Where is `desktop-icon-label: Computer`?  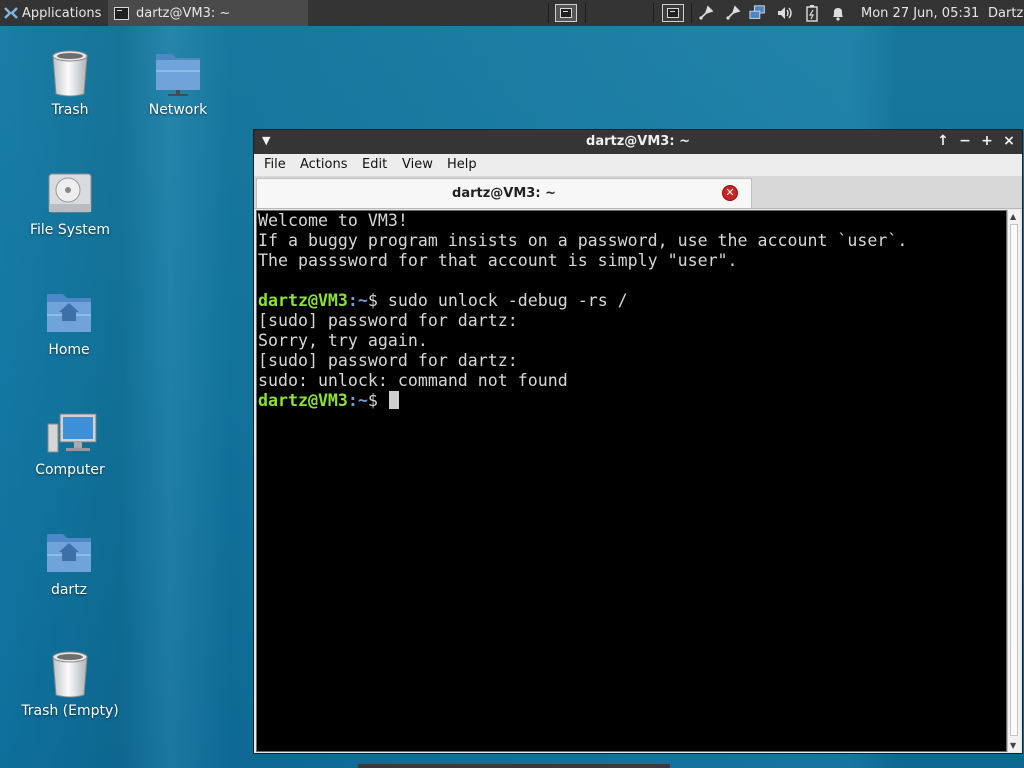 desktop-icon-label: Computer is located at coordinates (70, 470).